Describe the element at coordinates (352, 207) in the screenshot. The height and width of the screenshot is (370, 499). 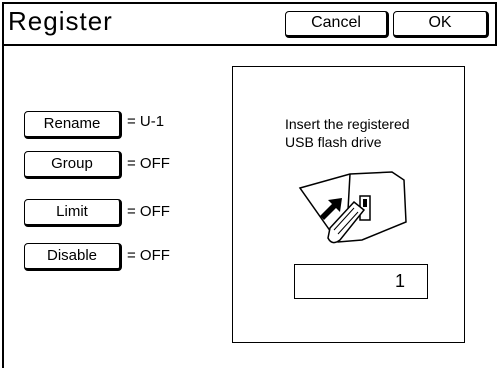
I see `usb-insert-icon` at that location.